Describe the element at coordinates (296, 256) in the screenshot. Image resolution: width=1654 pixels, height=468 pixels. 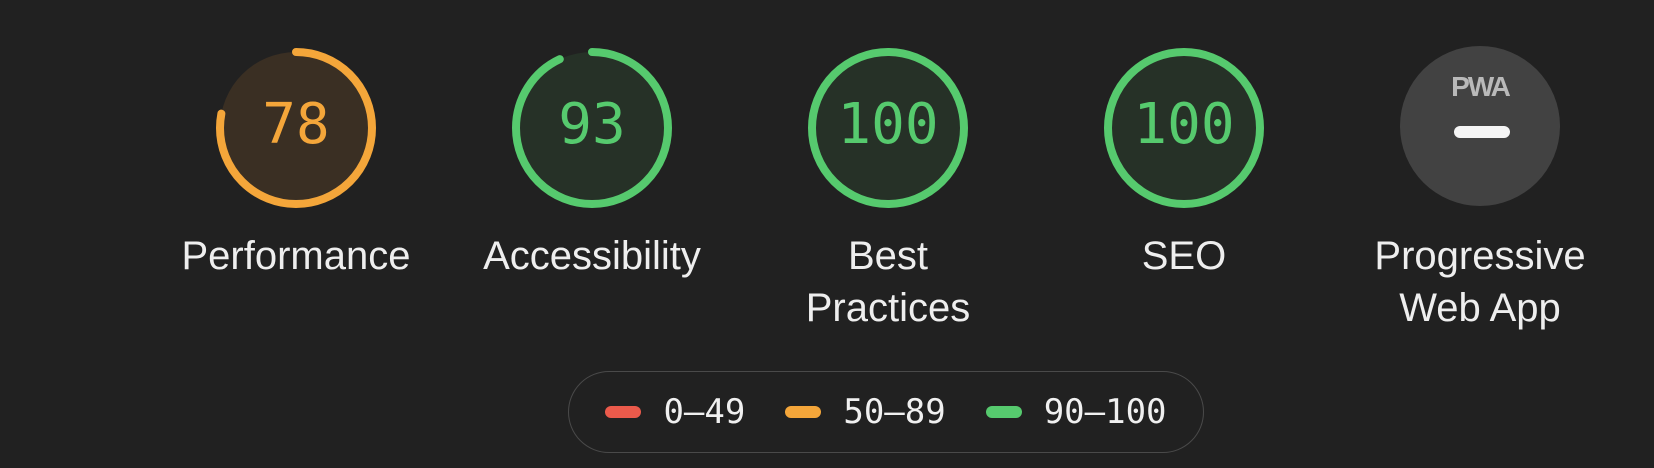
I see `gauge-performance-label: Performance` at that location.